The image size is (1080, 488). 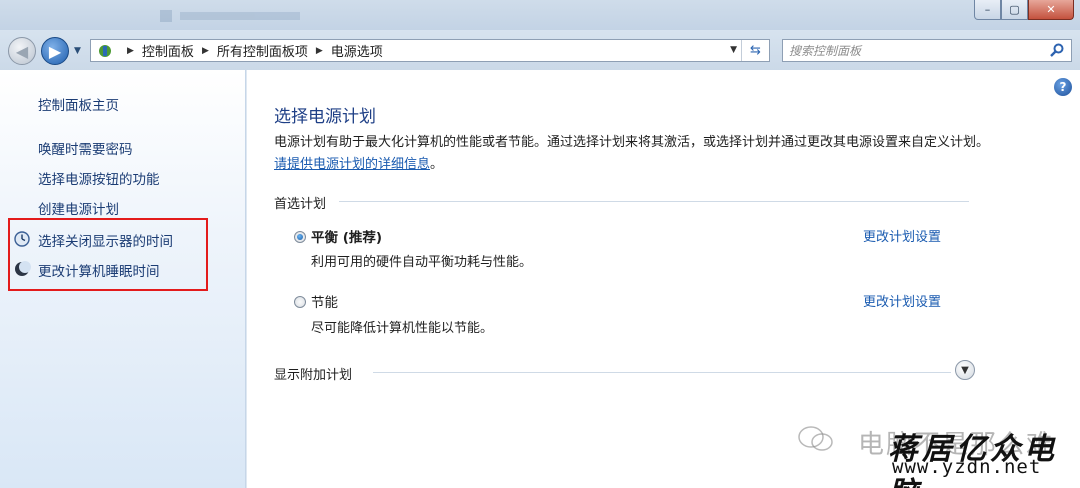 What do you see at coordinates (300, 204) in the screenshot?
I see `preferred-plans-heading: 首选计划` at bounding box center [300, 204].